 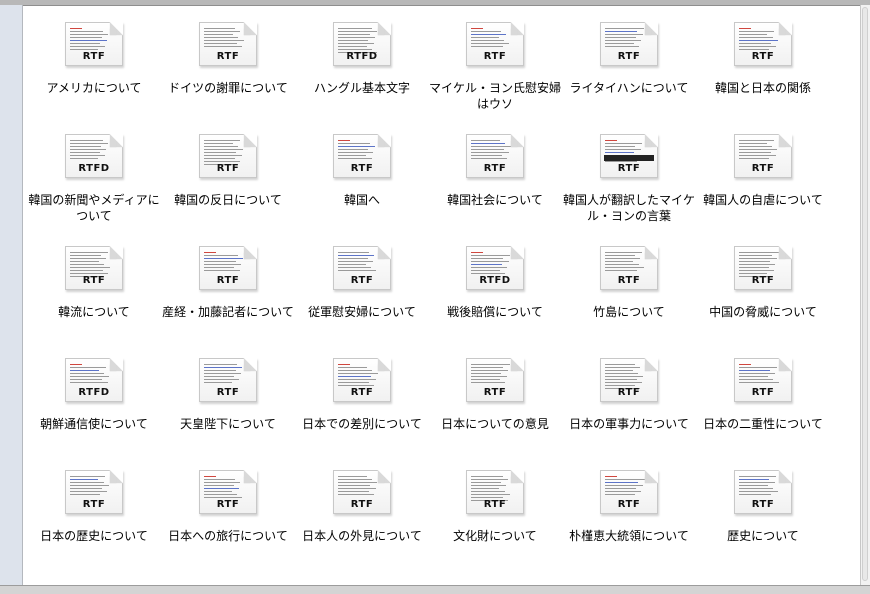 I want to click on scrollbar-thumb, so click(x=865, y=294).